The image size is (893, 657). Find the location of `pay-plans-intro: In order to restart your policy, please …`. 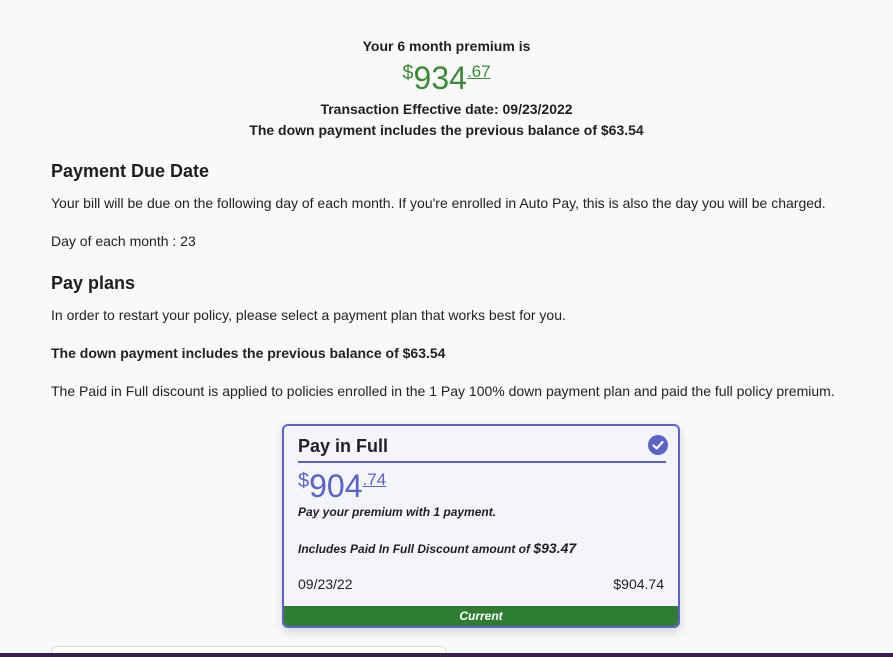

pay-plans-intro: In order to restart your policy, please … is located at coordinates (308, 315).